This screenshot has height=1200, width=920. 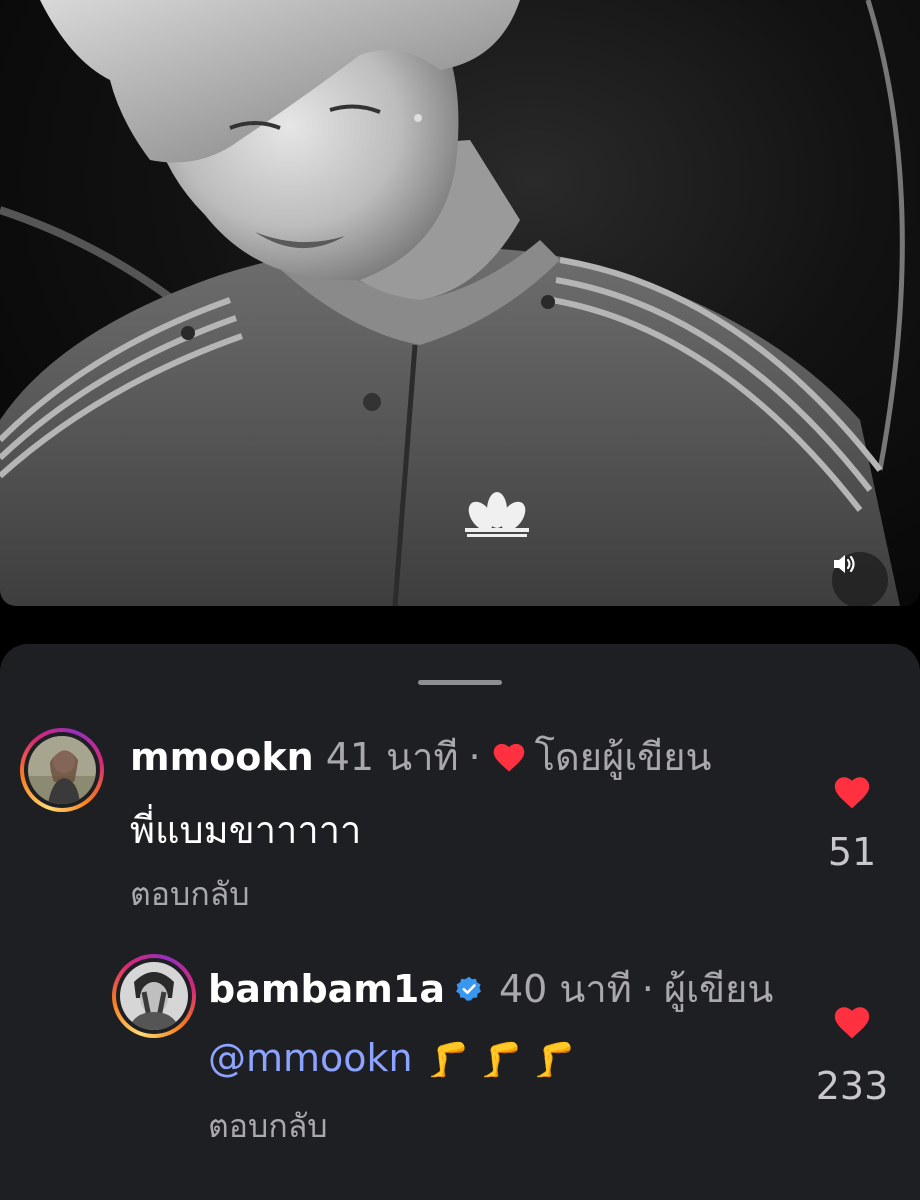 I want to click on like-count: 51, so click(x=852, y=852).